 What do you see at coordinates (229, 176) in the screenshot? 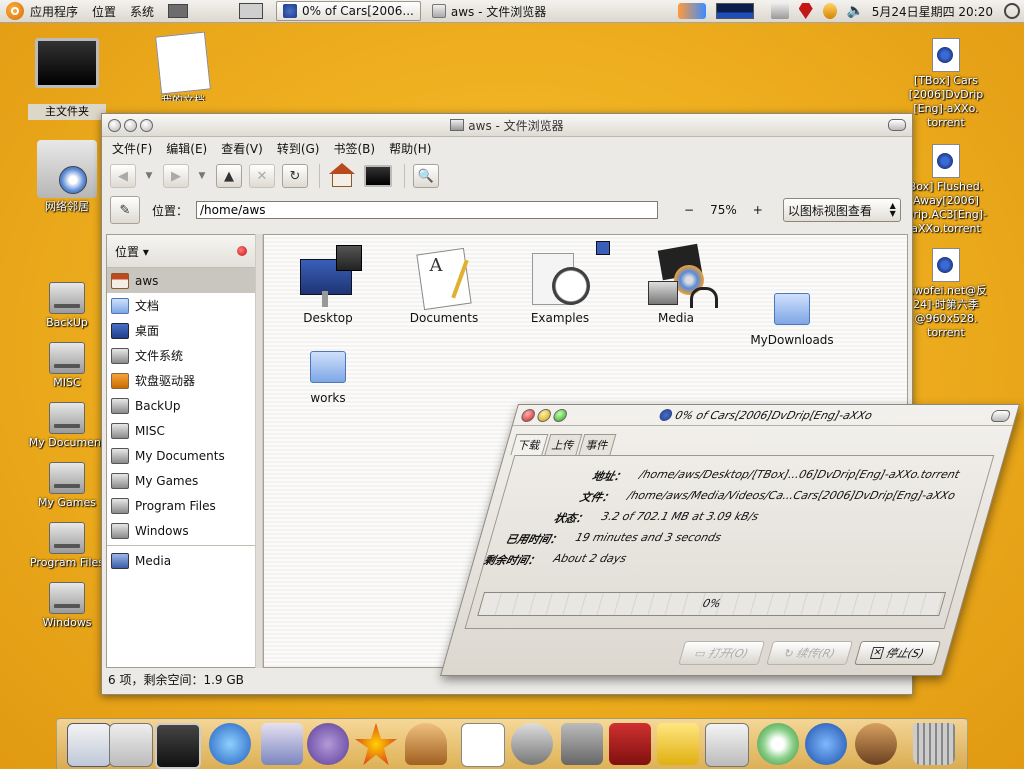
I see `up-button: ▲` at bounding box center [229, 176].